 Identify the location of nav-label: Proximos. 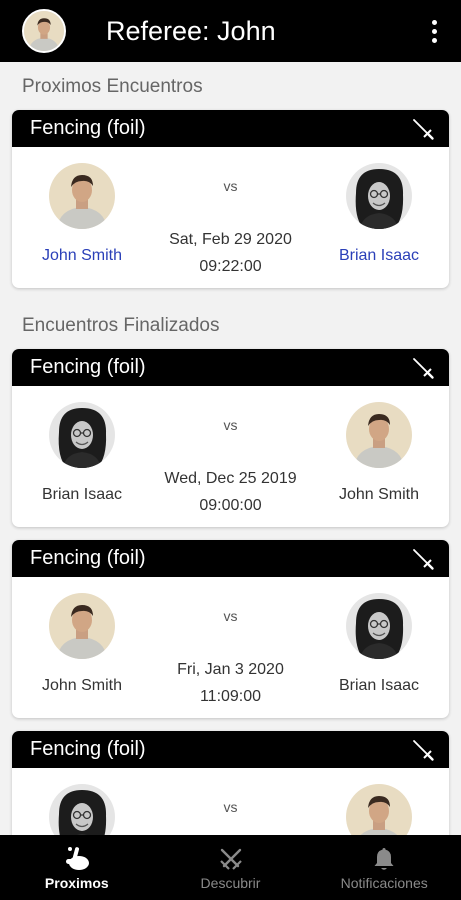
(76, 882).